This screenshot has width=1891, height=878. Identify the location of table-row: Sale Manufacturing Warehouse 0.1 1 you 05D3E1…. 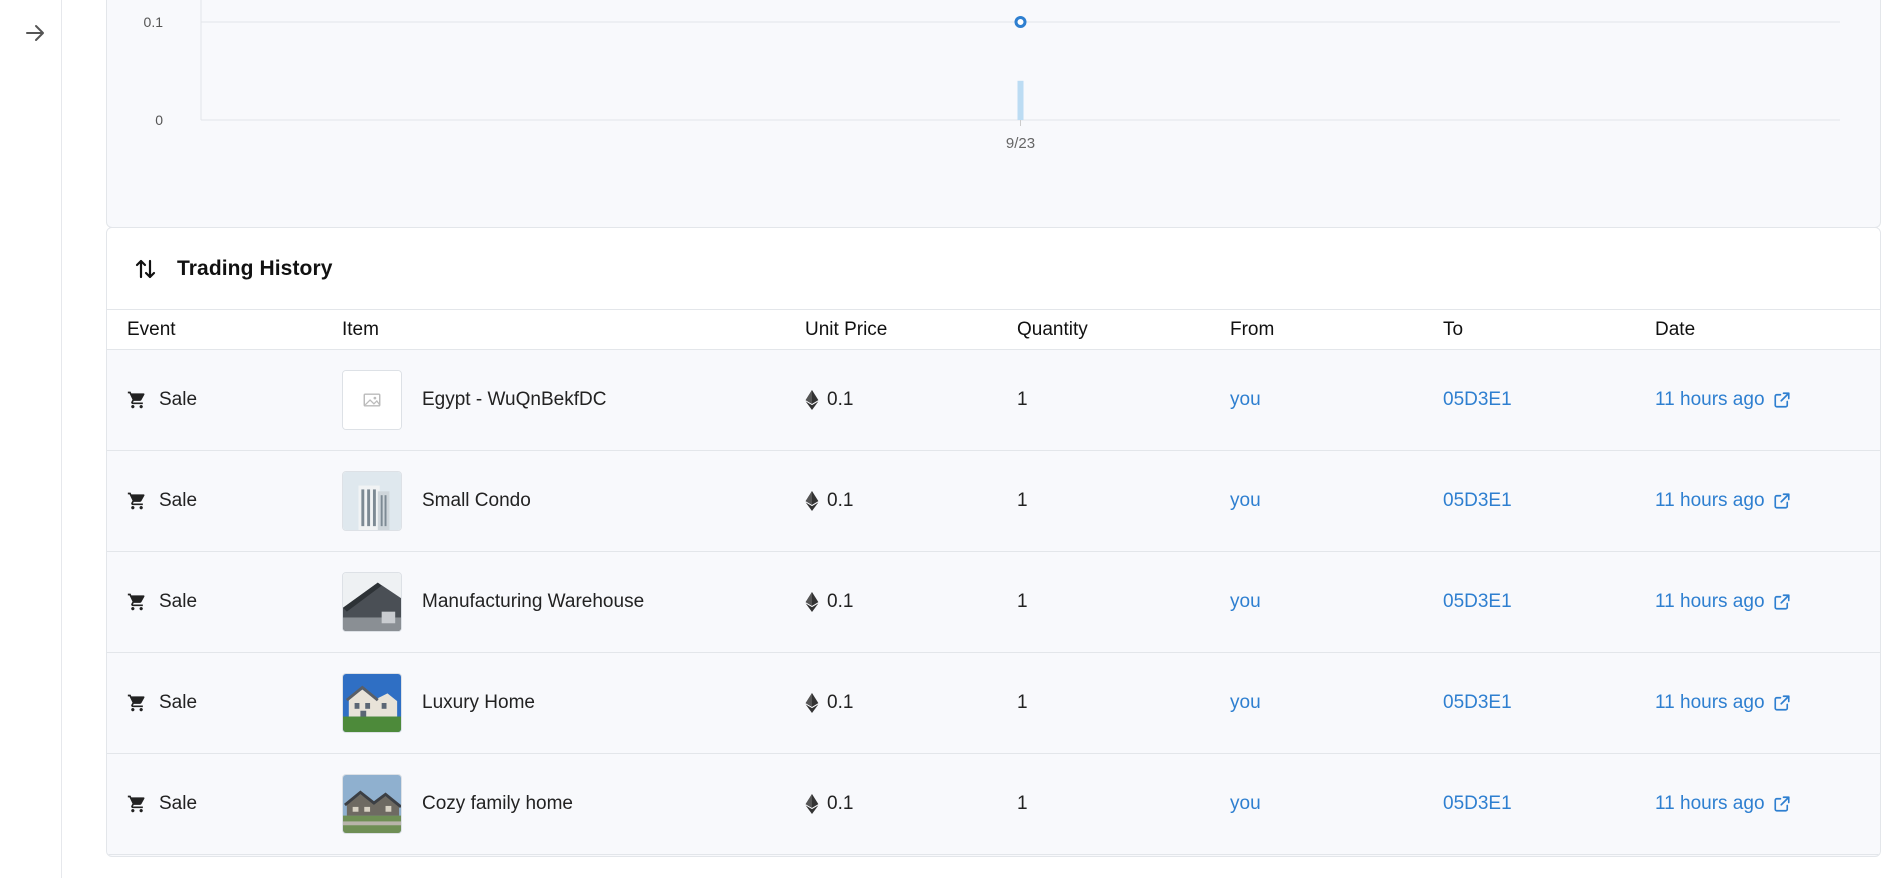
(993, 602).